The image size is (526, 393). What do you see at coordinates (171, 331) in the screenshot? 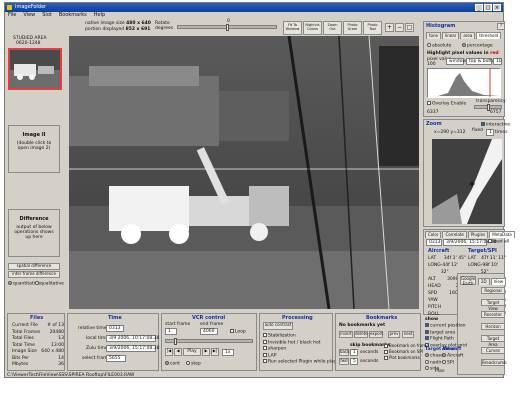
I see `start-frame-input: 1` at bounding box center [171, 331].